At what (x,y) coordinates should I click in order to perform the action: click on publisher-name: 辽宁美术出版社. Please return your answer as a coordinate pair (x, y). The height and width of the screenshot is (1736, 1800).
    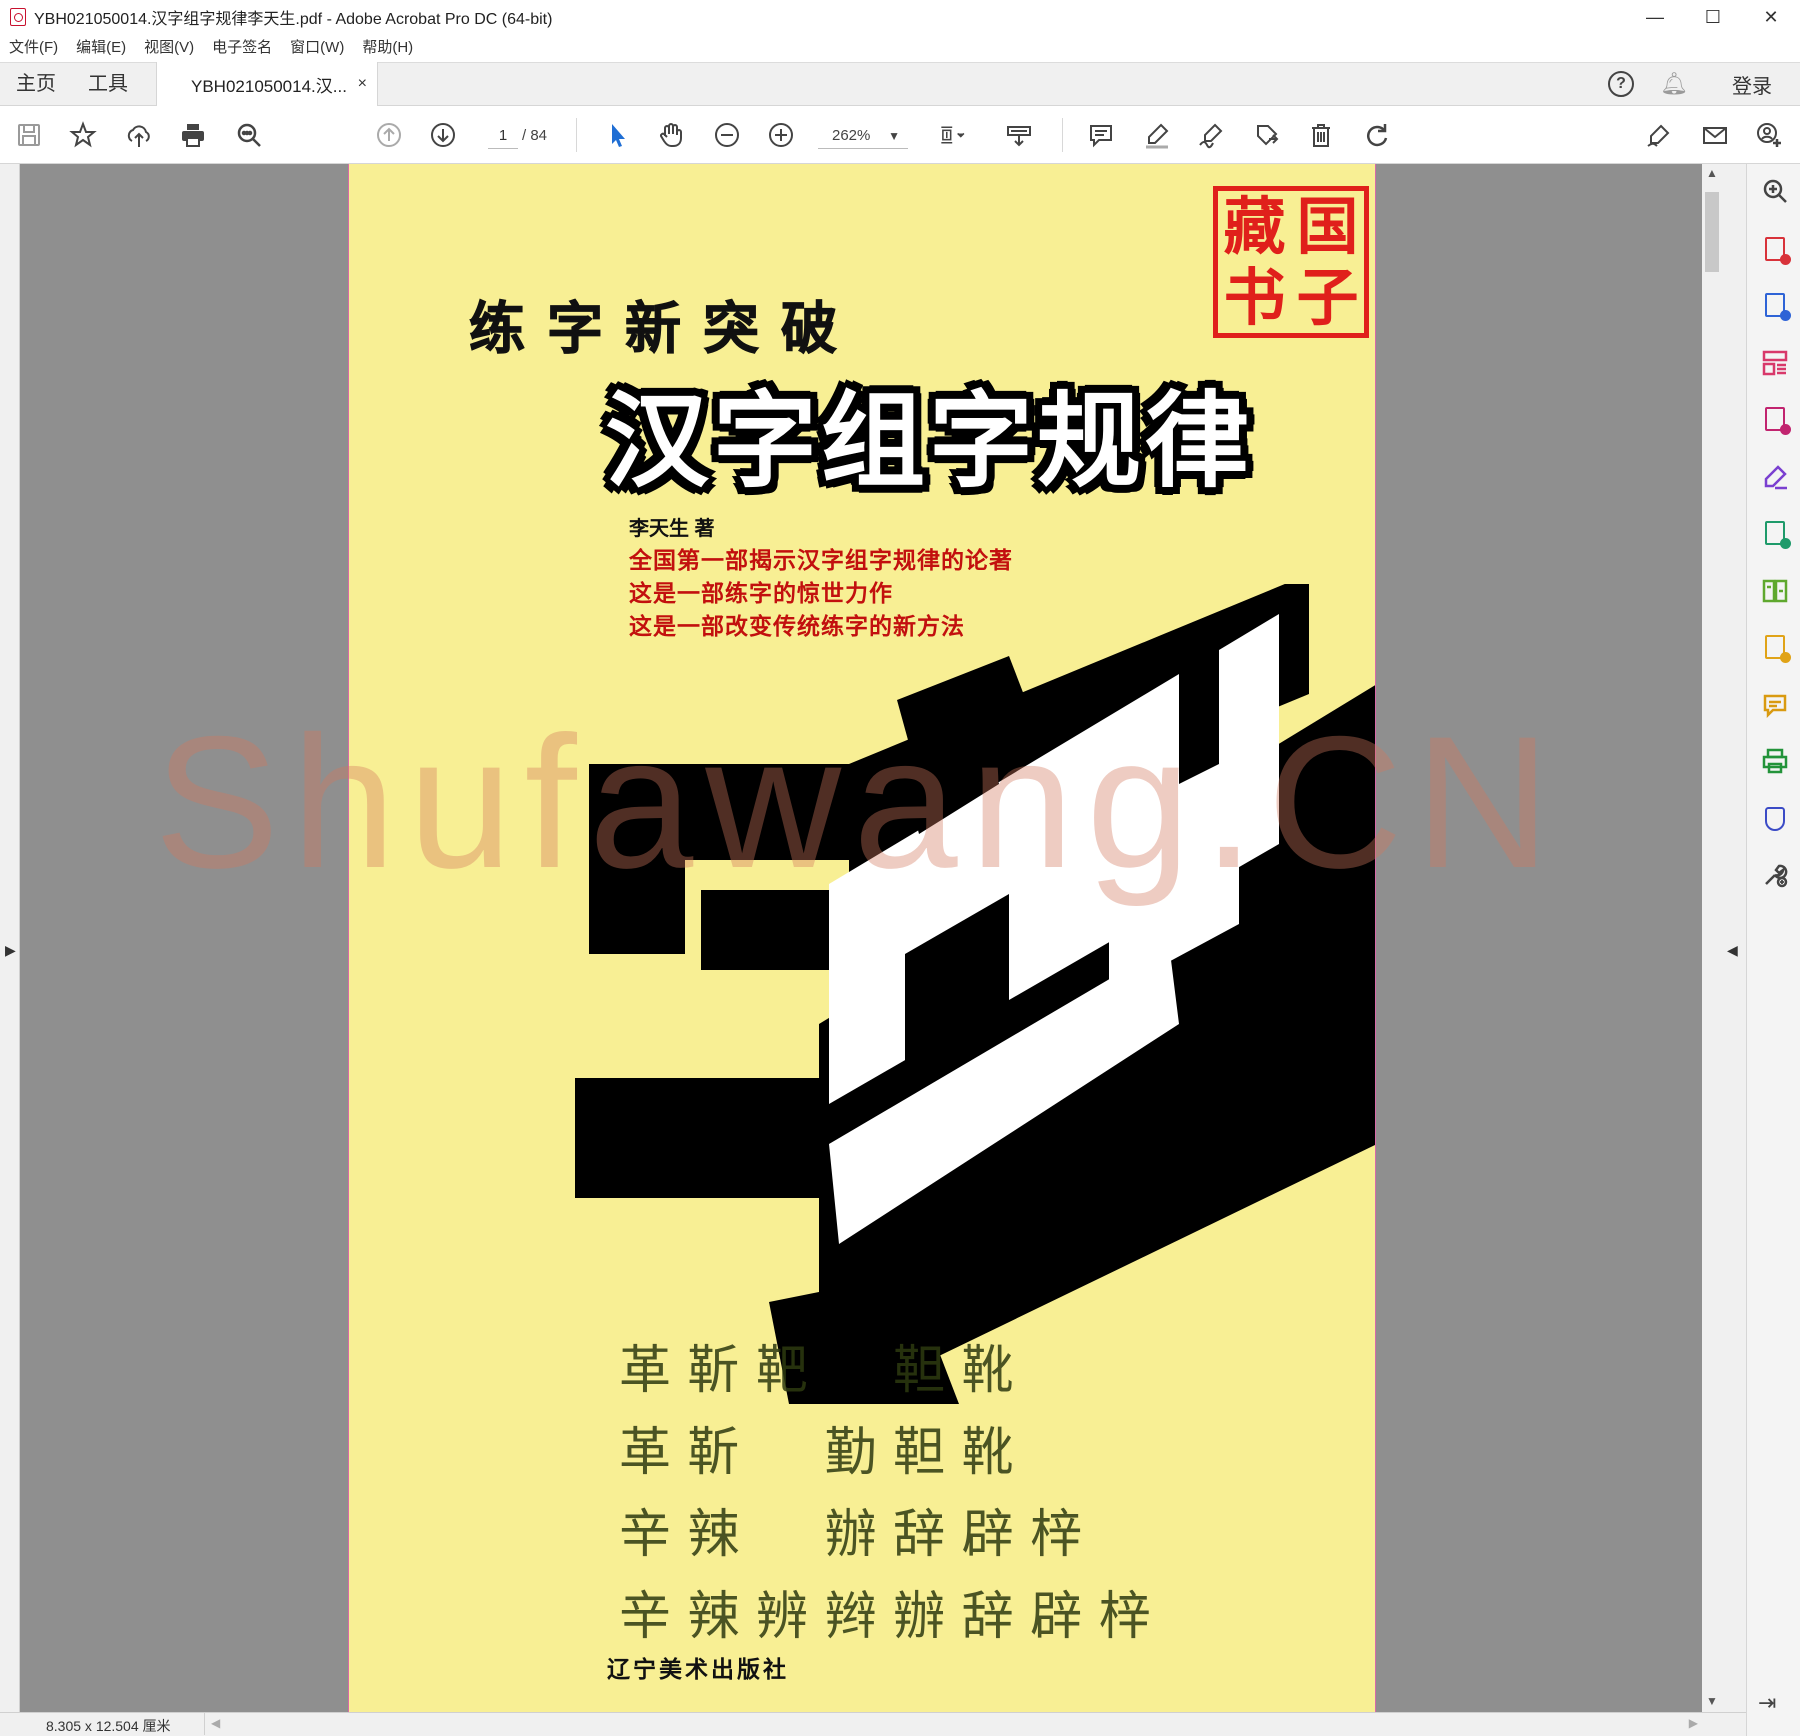
    Looking at the image, I should click on (698, 1669).